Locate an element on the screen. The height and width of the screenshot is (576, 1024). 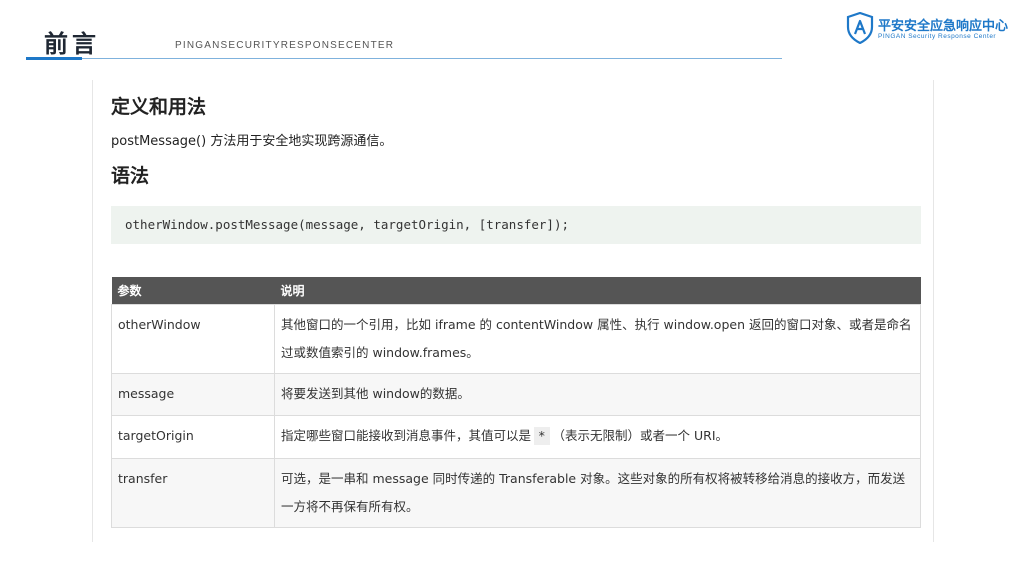
desc-text-after: （表示无限制）或者一个 URI。 is located at coordinates (640, 435).